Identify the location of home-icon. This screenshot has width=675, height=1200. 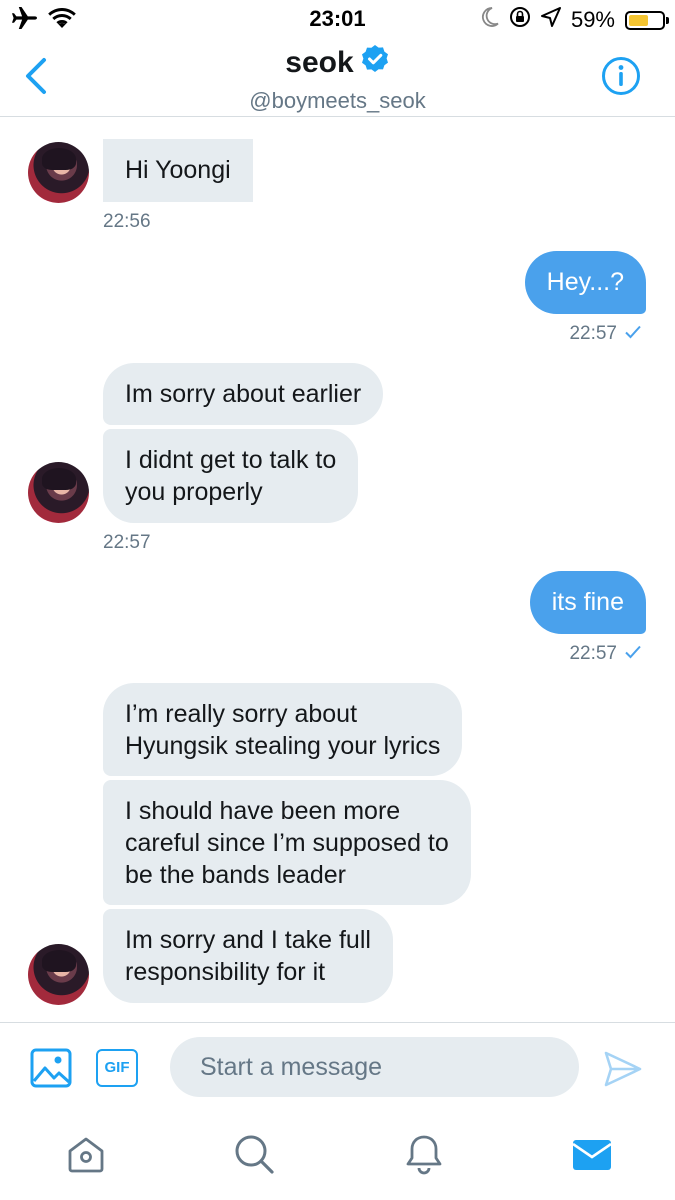
(86, 1155).